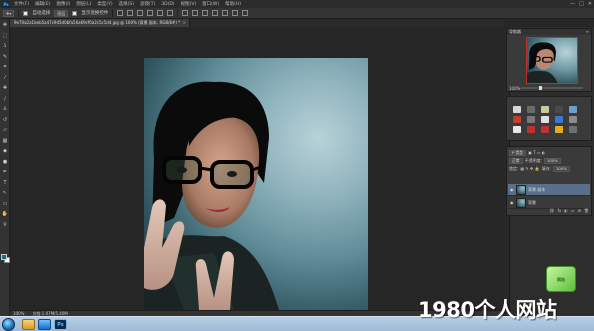 This screenshot has width=594, height=331. What do you see at coordinates (517, 119) in the screenshot?
I see `hue-sat-icon` at bounding box center [517, 119].